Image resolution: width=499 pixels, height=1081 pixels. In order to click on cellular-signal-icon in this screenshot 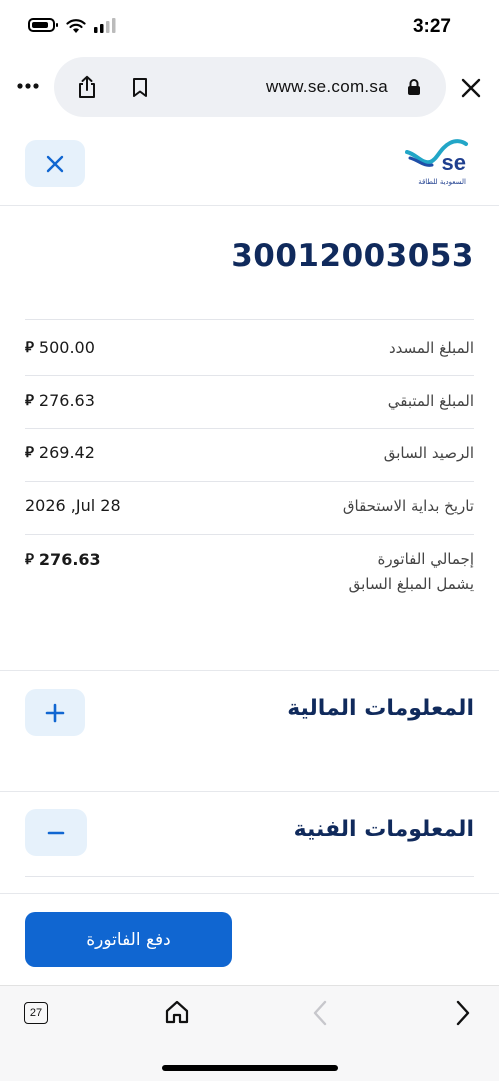, I will do `click(105, 25)`.